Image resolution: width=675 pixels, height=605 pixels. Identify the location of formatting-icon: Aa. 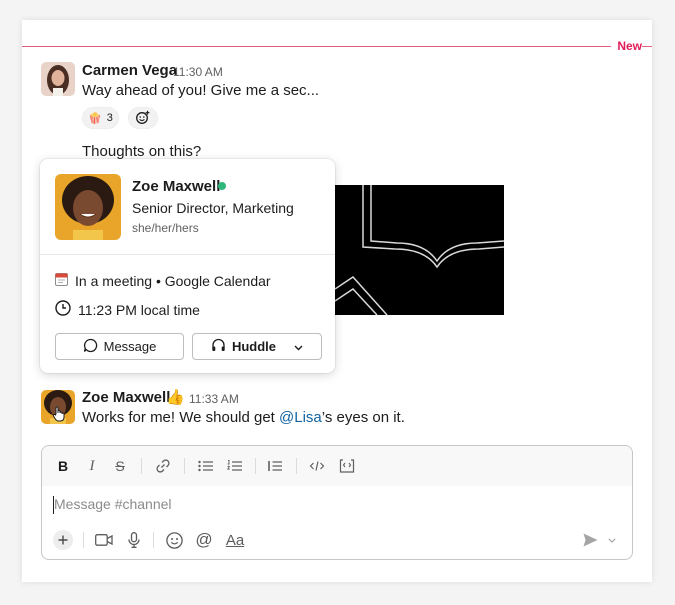
(235, 540).